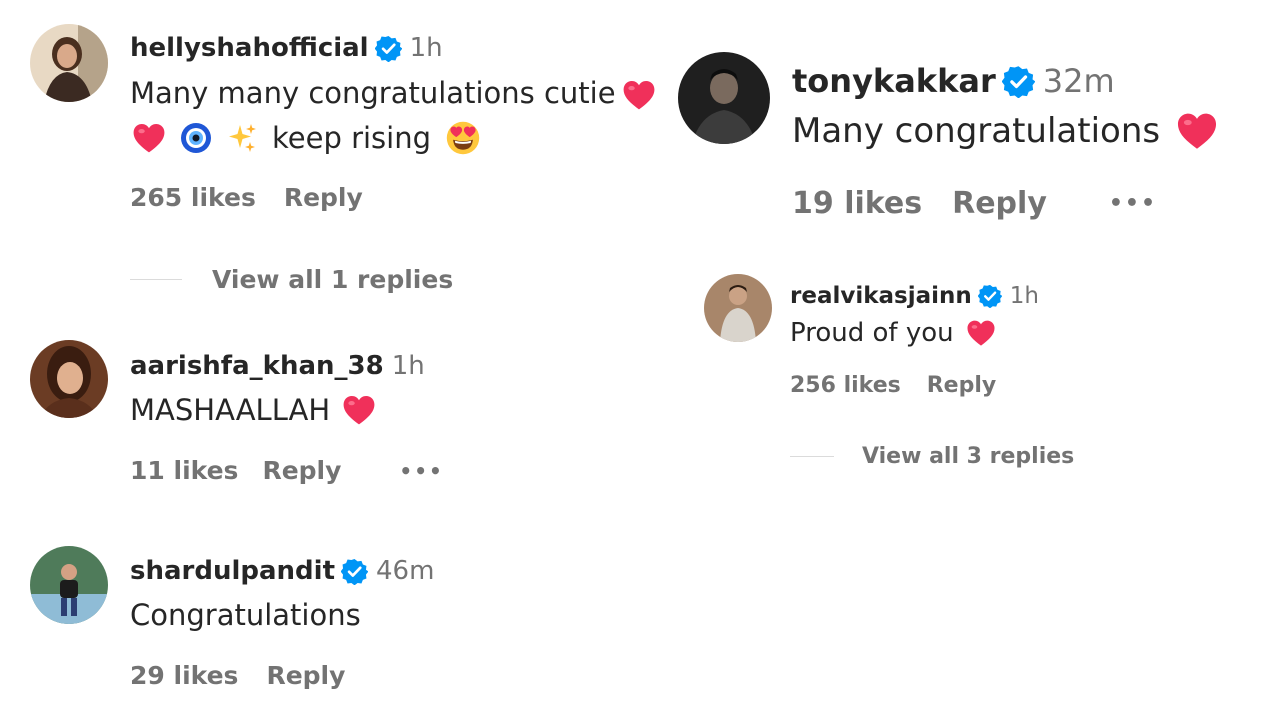 The width and height of the screenshot is (1280, 720). What do you see at coordinates (333, 279) in the screenshot?
I see `view-replies-label: View all 1 replies` at bounding box center [333, 279].